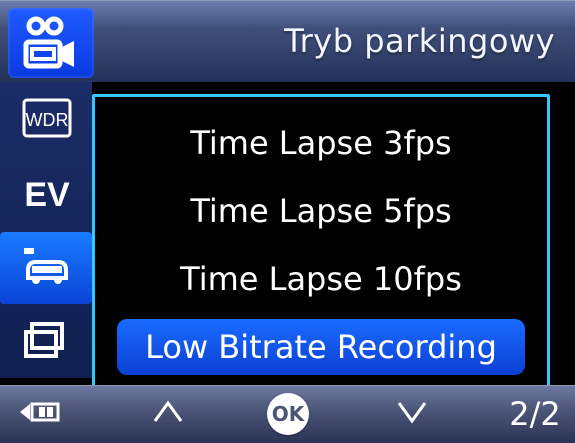  I want to click on menu-item-timelapse-5fps: Time Lapse 5fps, so click(321, 211).